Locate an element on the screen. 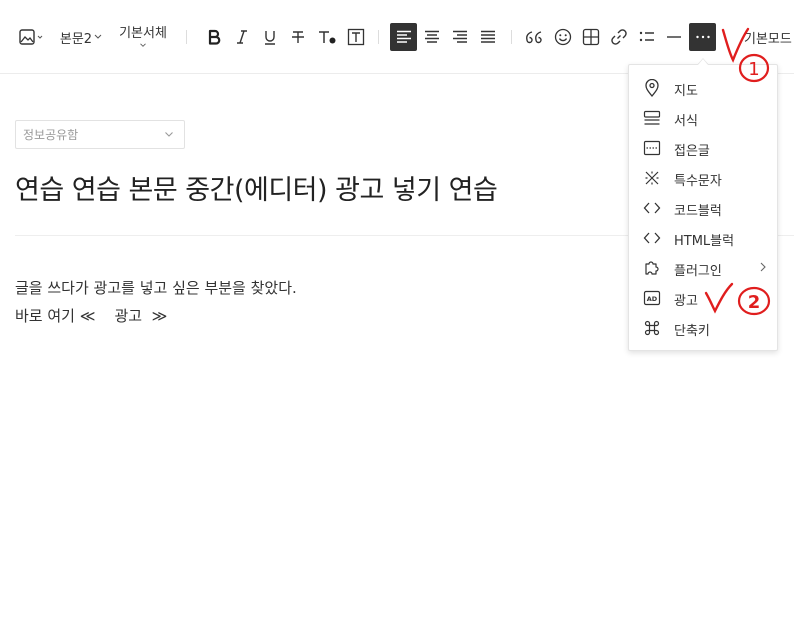  svg-text: AD is located at coordinates (652, 299).